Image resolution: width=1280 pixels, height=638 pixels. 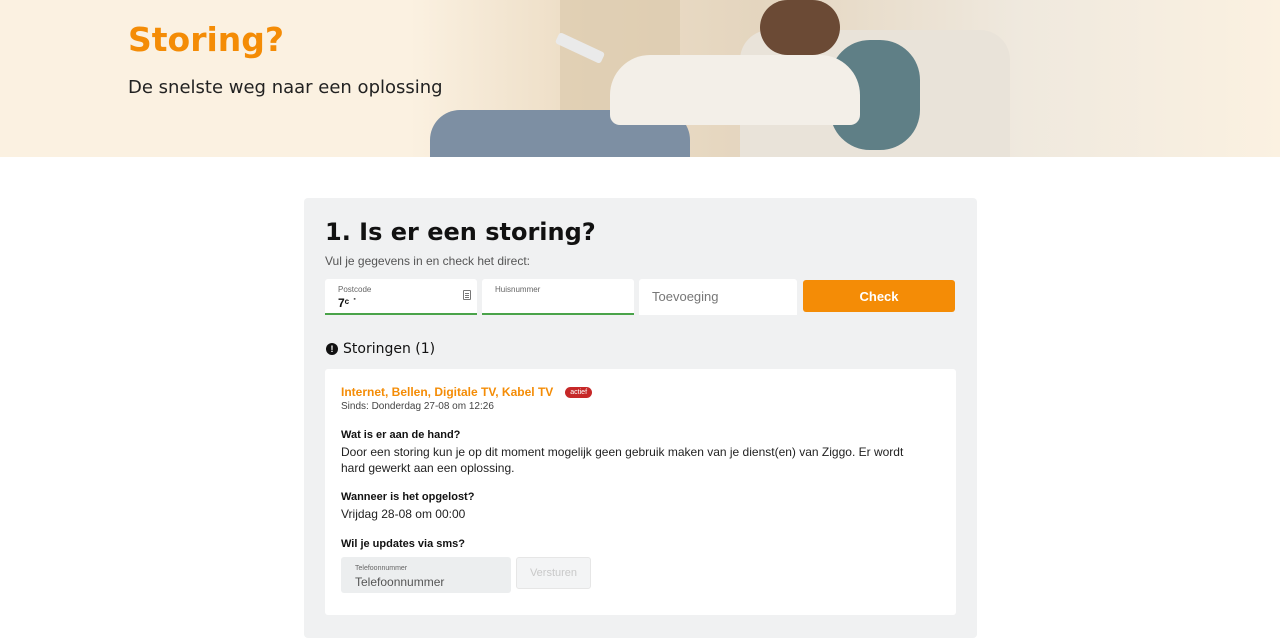 What do you see at coordinates (417, 406) in the screenshot?
I see `storing-since: Sinds: Donderdag 27-08 om 12:26` at bounding box center [417, 406].